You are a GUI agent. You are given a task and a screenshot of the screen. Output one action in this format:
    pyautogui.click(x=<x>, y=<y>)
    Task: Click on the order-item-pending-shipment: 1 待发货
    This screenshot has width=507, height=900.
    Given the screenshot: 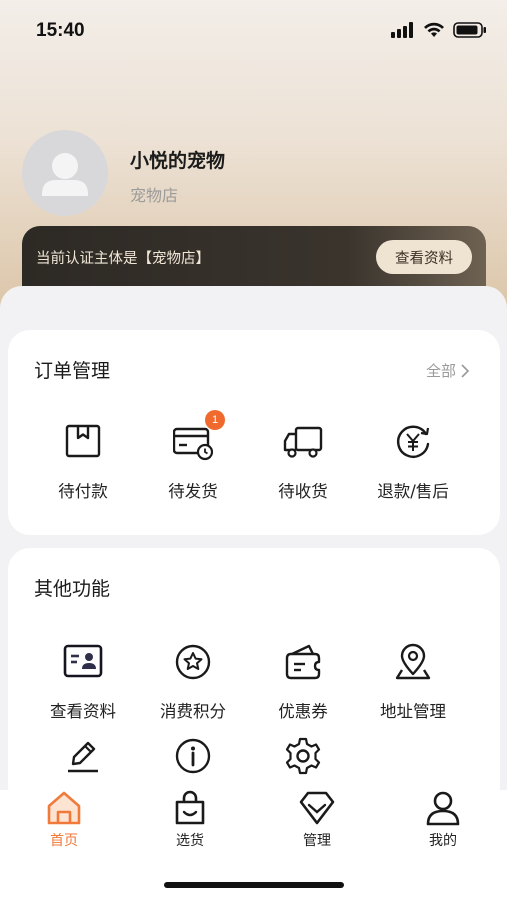 What is the action you would take?
    pyautogui.click(x=193, y=456)
    